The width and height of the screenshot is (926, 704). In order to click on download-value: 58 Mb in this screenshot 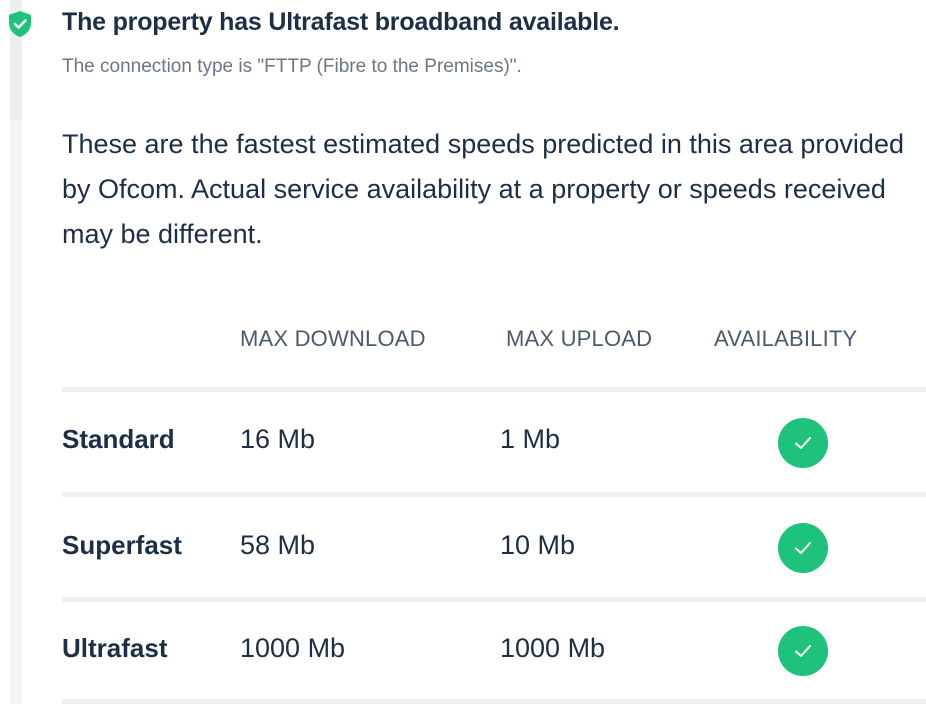, I will do `click(278, 545)`.